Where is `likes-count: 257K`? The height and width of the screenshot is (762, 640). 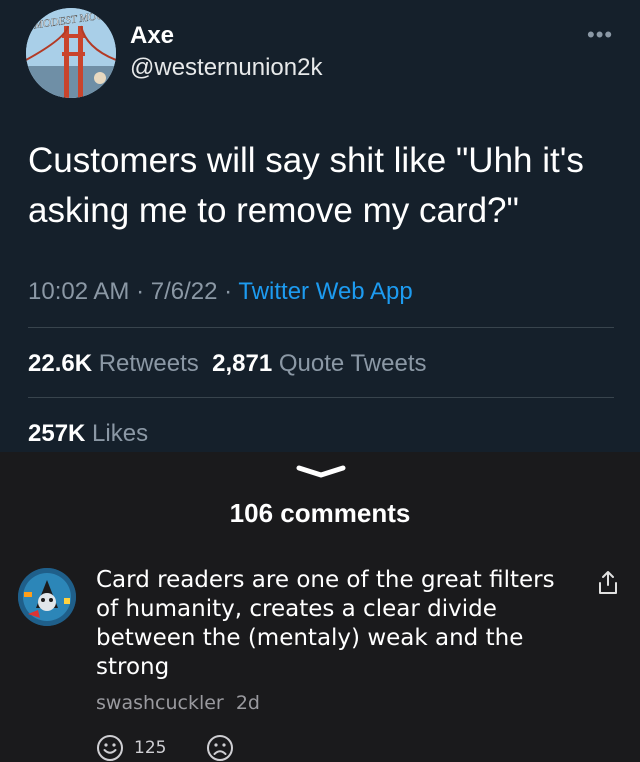 likes-count: 257K is located at coordinates (57, 433).